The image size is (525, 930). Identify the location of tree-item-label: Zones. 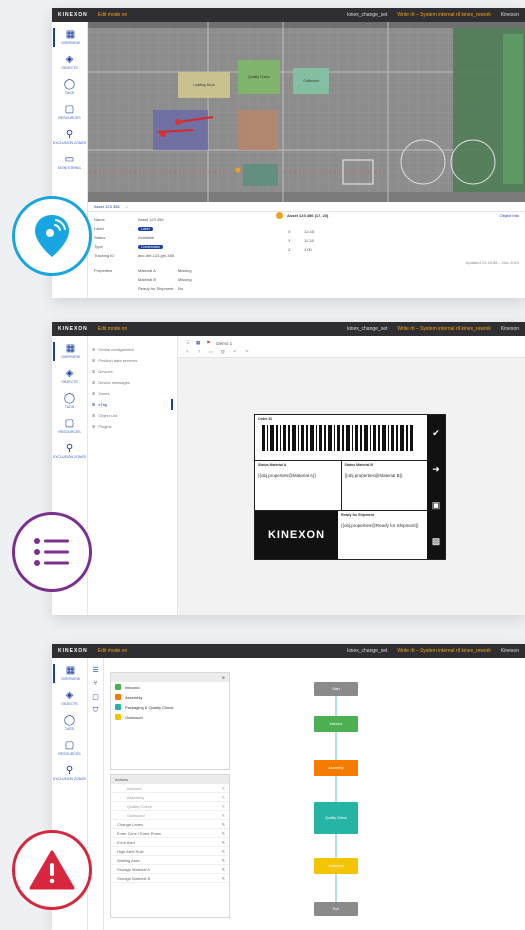
(104, 393).